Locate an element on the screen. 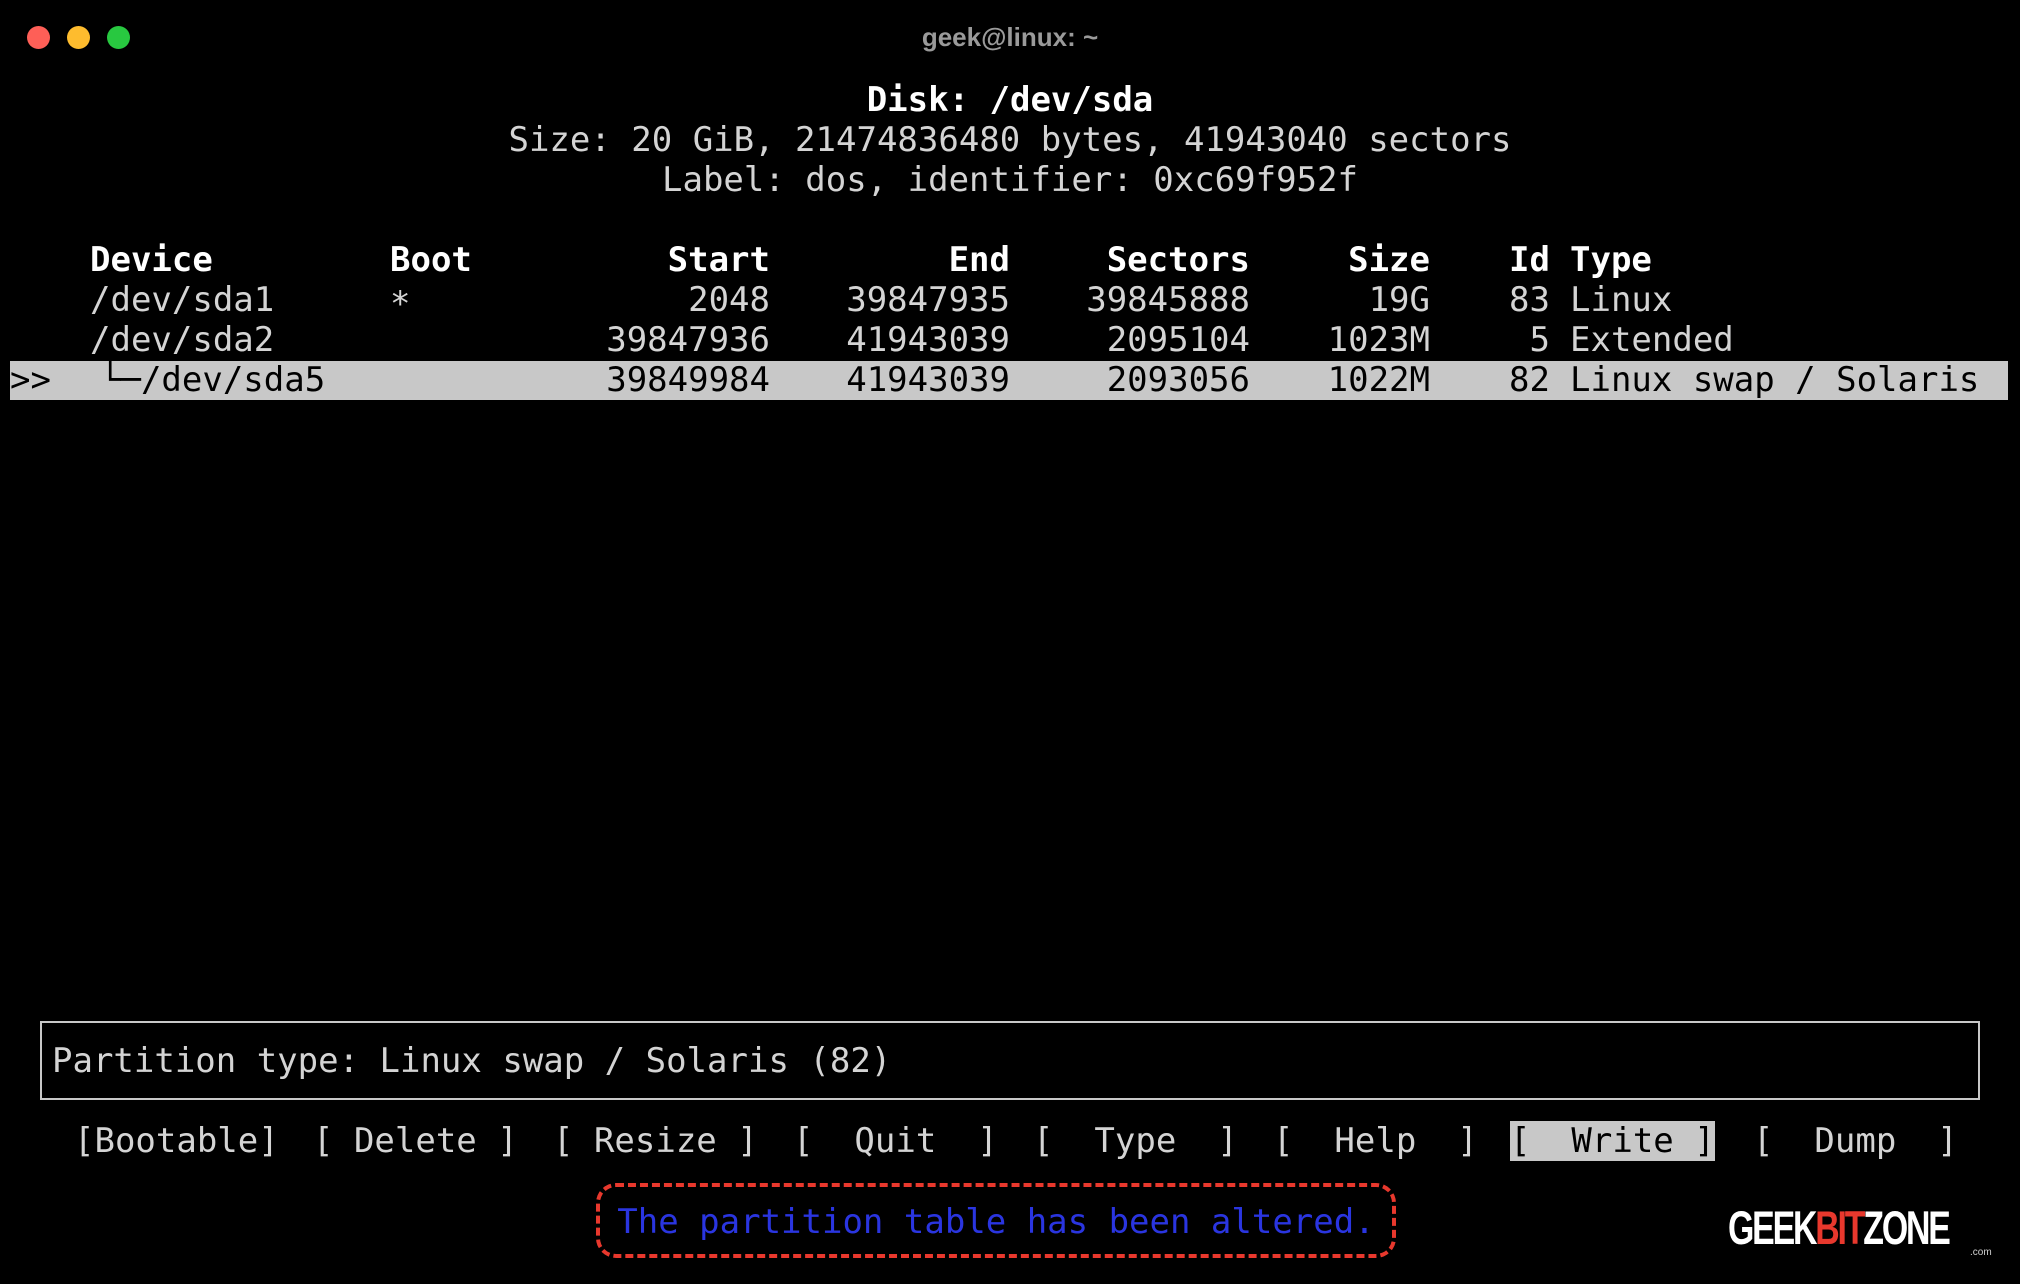 The image size is (2020, 1284). type-button: [ Type ] is located at coordinates (1135, 1141).